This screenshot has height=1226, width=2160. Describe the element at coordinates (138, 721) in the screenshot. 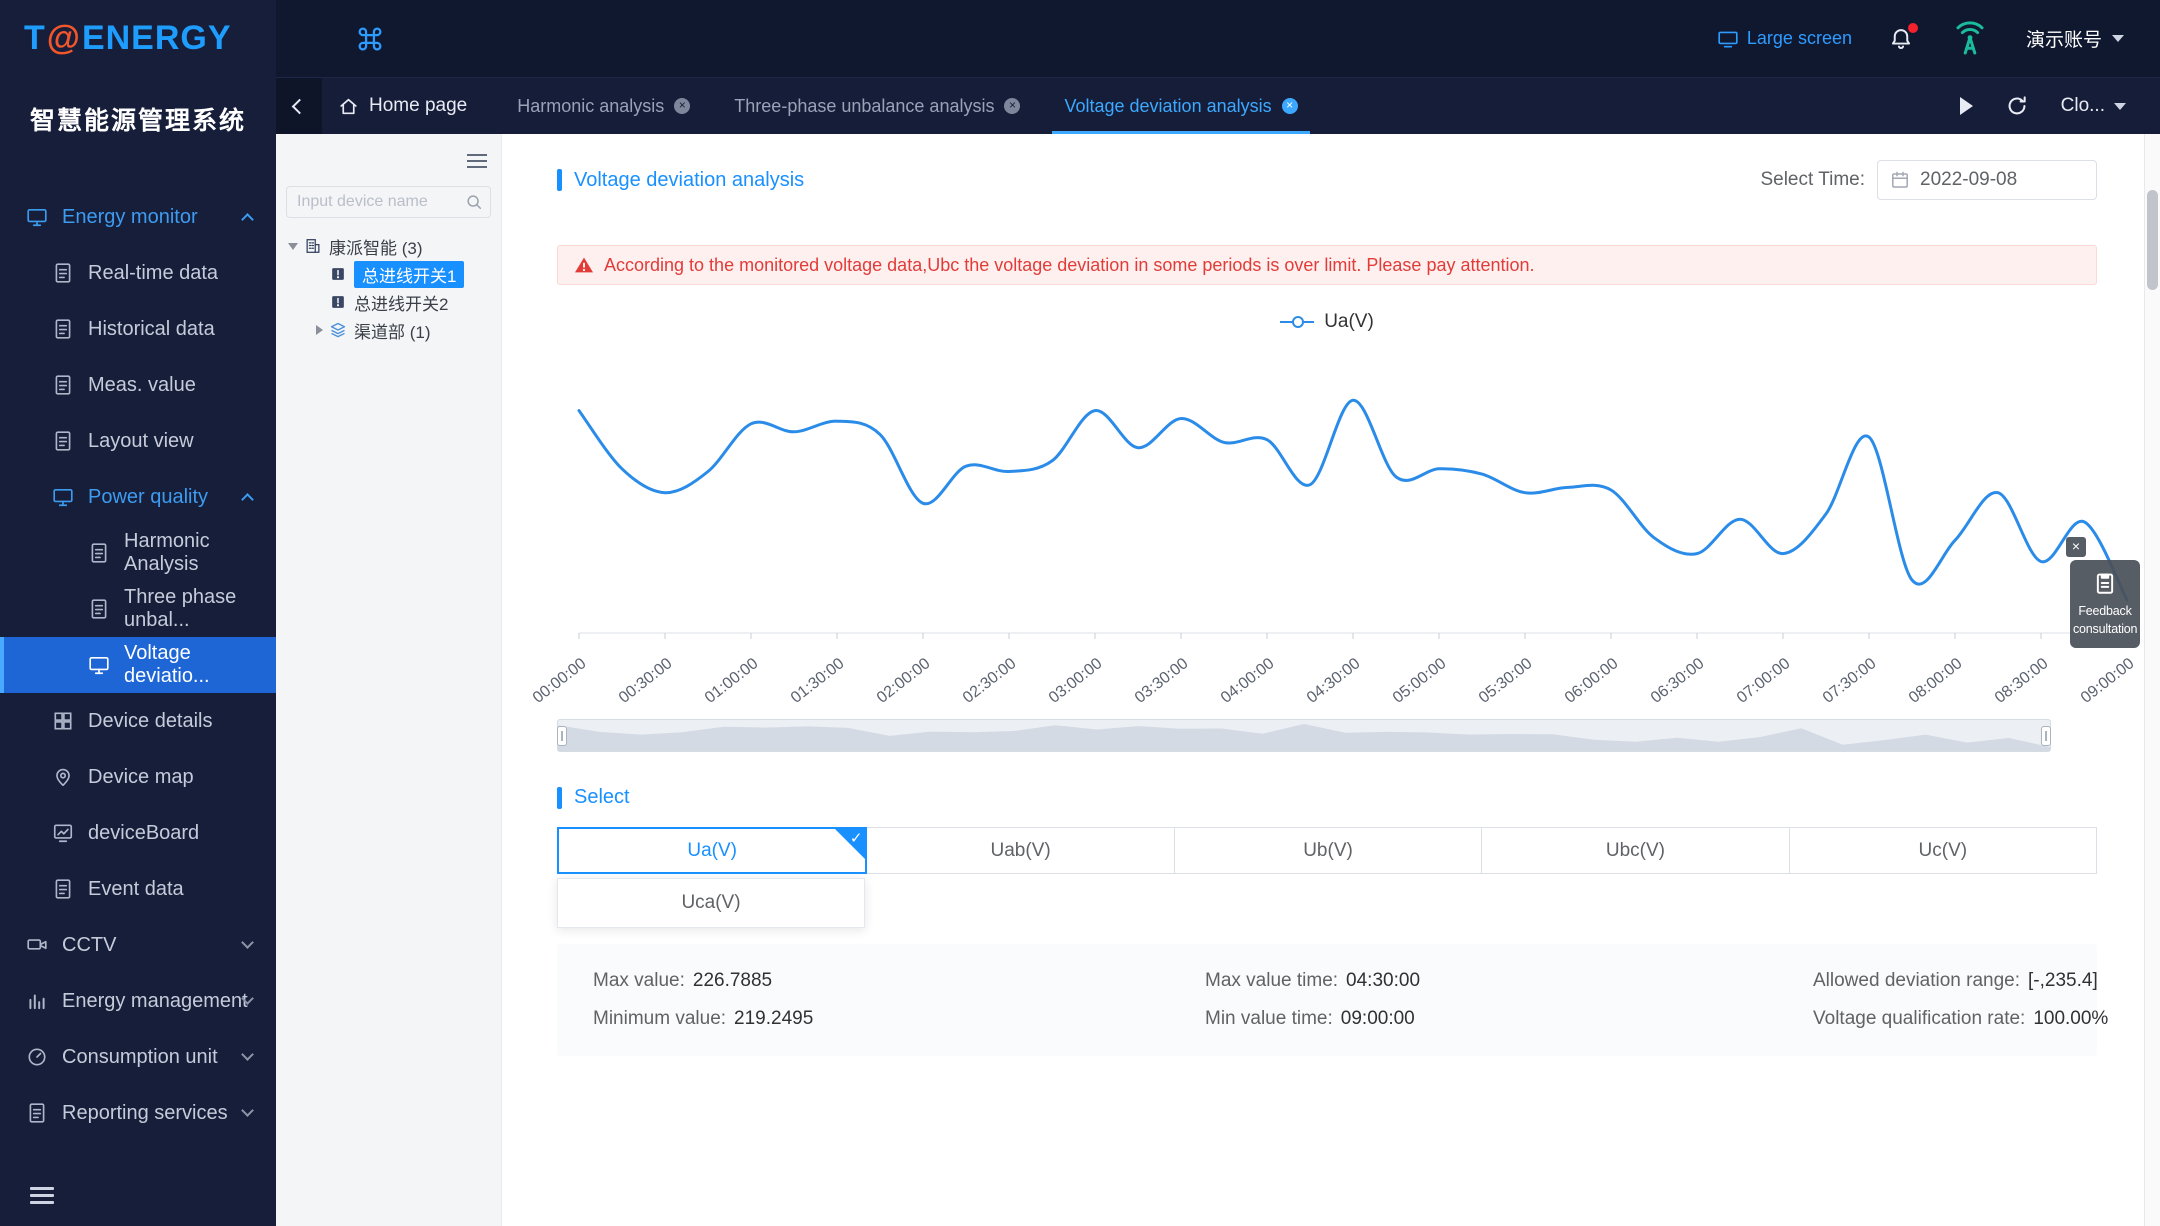

I see `sidebar-item-device-details: Device details` at that location.